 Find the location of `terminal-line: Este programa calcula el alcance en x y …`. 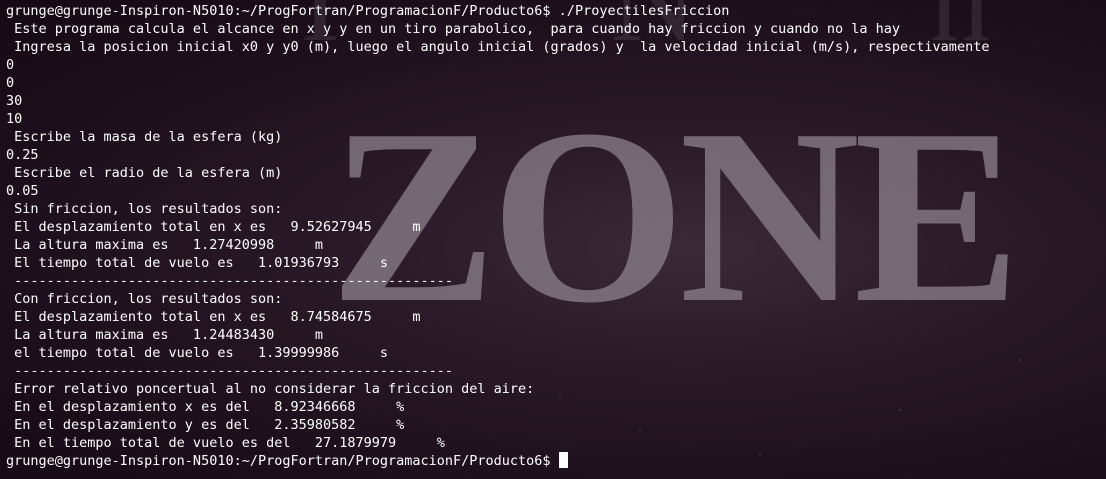

terminal-line: Este programa calcula el alcance en x y … is located at coordinates (453, 29).